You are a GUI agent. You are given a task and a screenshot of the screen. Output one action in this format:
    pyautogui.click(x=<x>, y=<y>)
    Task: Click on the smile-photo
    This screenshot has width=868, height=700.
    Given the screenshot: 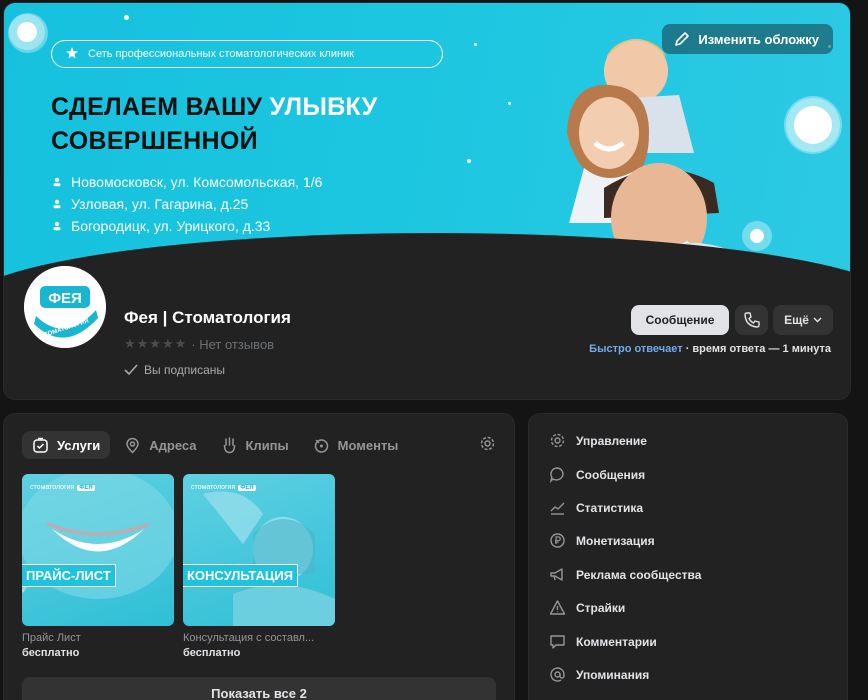 What is the action you would take?
    pyautogui.click(x=98, y=536)
    